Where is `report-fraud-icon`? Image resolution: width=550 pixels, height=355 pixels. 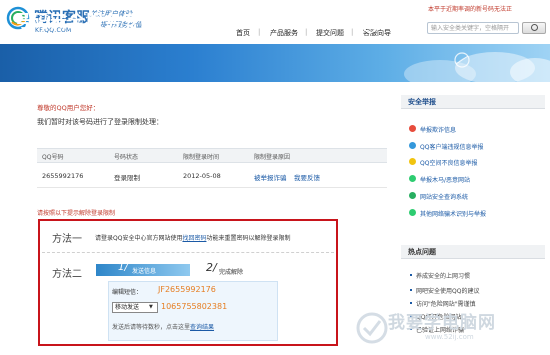
report-fraud-icon is located at coordinates (412, 128).